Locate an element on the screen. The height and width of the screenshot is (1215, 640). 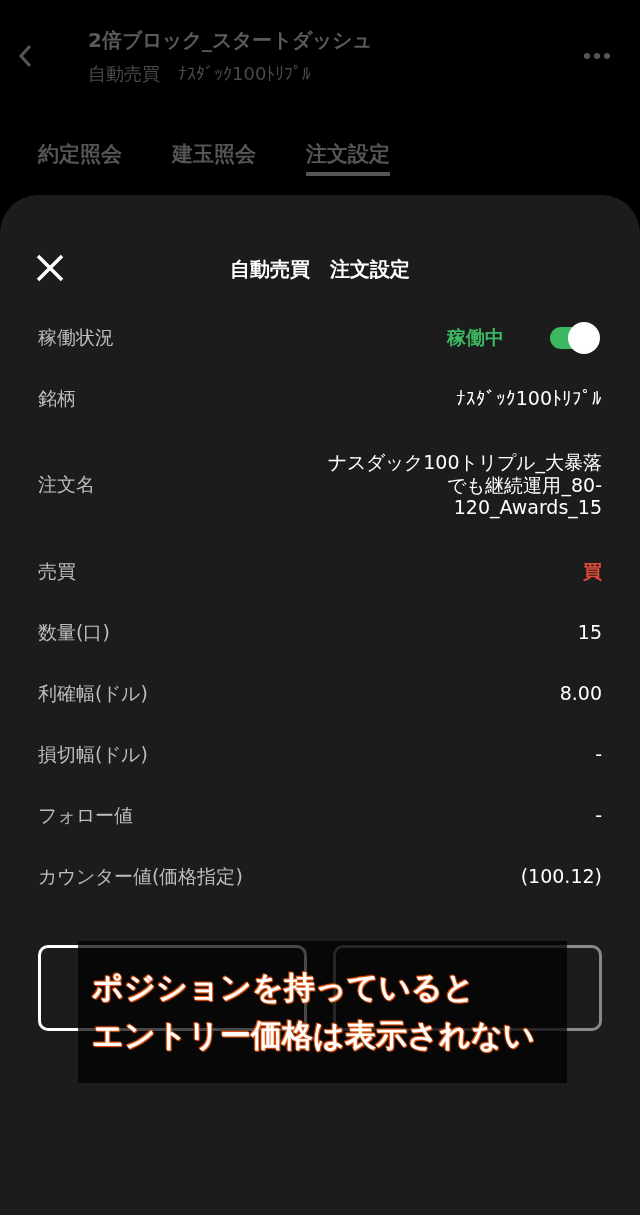
field-label: 売買 is located at coordinates (57, 571).